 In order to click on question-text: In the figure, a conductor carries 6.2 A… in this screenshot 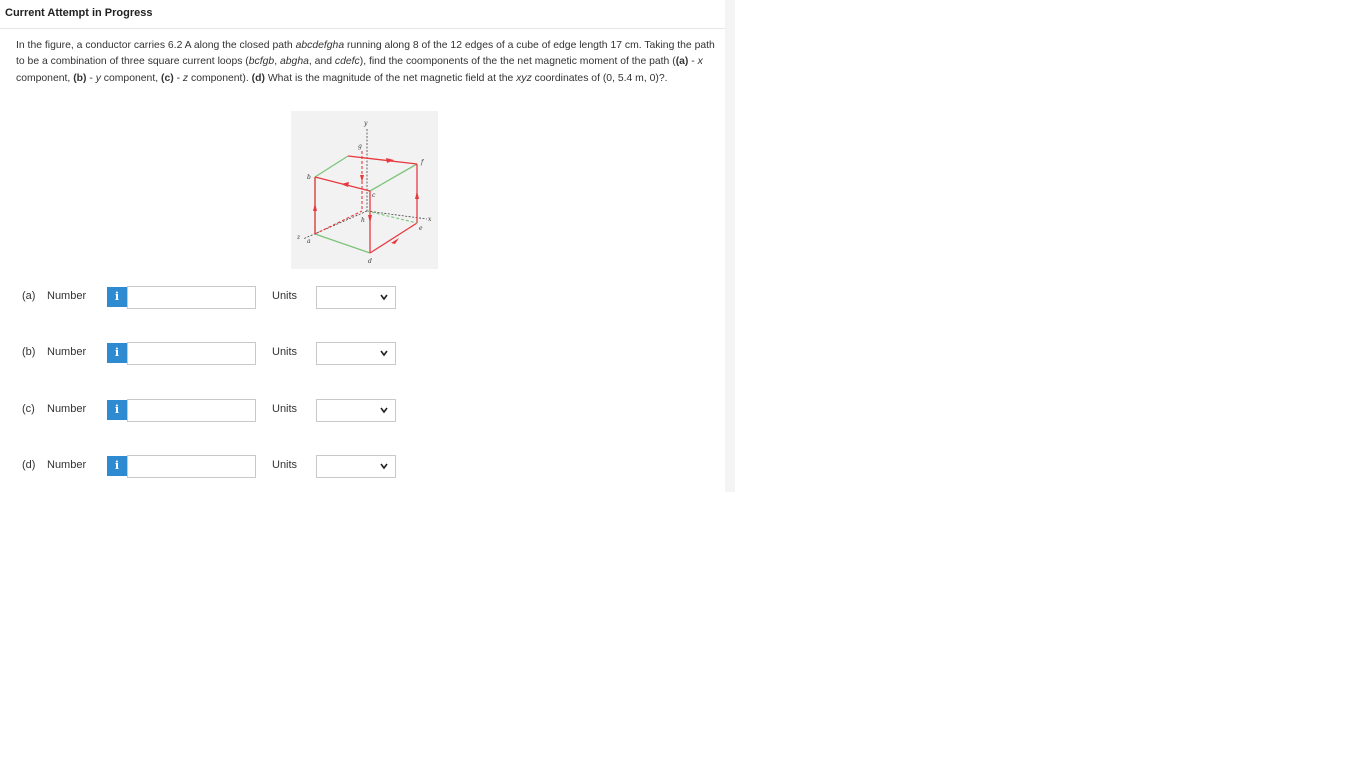, I will do `click(365, 62)`.